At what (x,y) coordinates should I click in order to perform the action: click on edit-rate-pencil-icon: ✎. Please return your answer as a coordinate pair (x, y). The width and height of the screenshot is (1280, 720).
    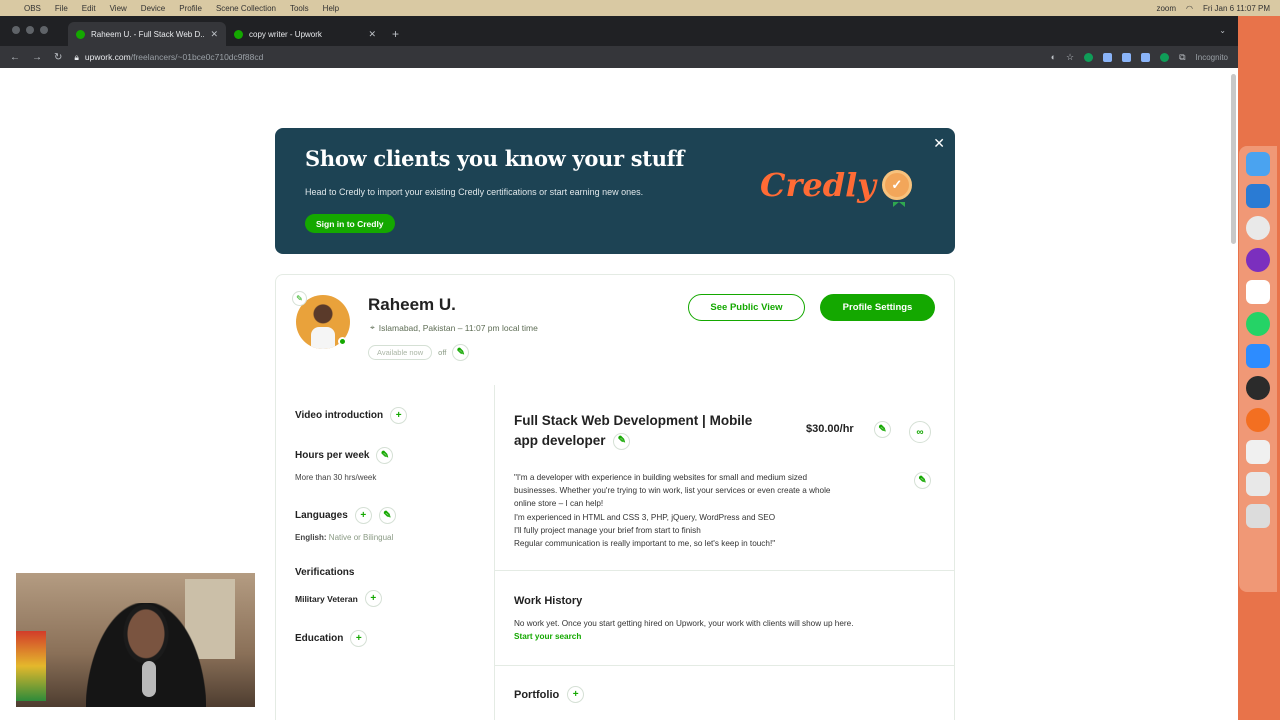
    Looking at the image, I should click on (882, 429).